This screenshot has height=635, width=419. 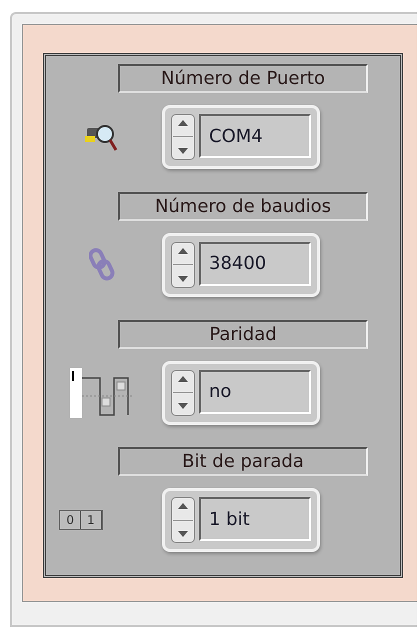 I want to click on setting-label: Paridad, so click(x=243, y=334).